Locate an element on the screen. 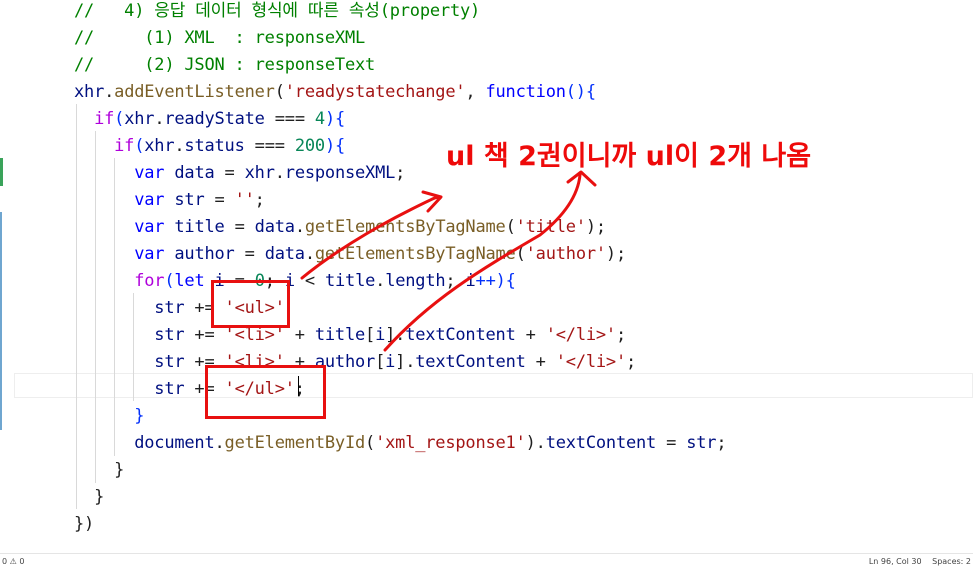  annotation-text: ul 책 2권이니까 ul이 2개 나옴 is located at coordinates (629, 156).